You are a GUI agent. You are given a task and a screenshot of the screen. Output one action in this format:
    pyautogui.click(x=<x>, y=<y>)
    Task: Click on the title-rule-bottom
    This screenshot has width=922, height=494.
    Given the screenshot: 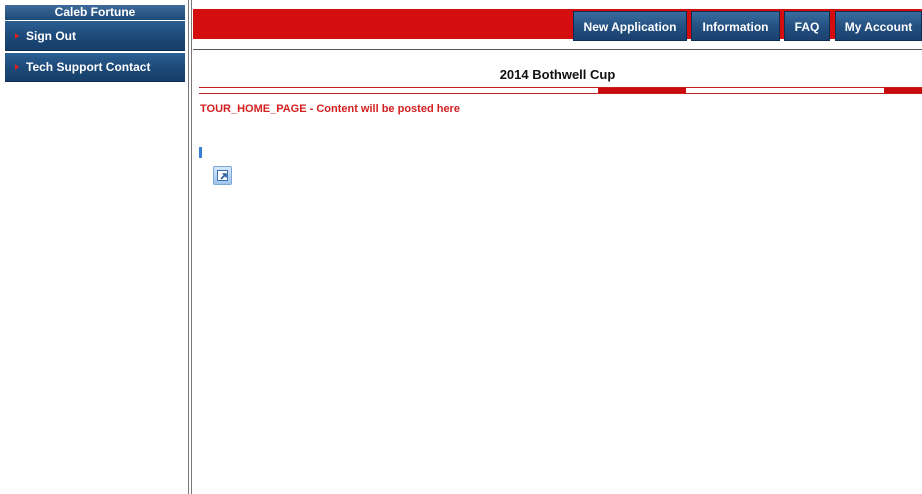 What is the action you would take?
    pyautogui.click(x=560, y=93)
    